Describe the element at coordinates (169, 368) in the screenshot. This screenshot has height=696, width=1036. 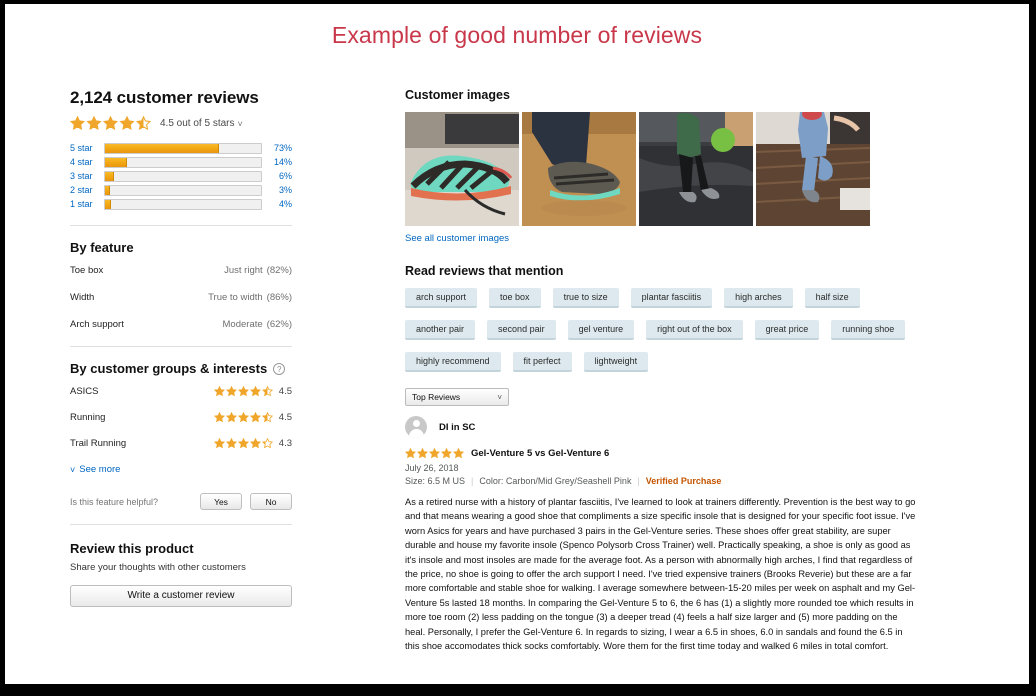
I see `by-customer-groups-heading-label: By customer groups & interests` at that location.